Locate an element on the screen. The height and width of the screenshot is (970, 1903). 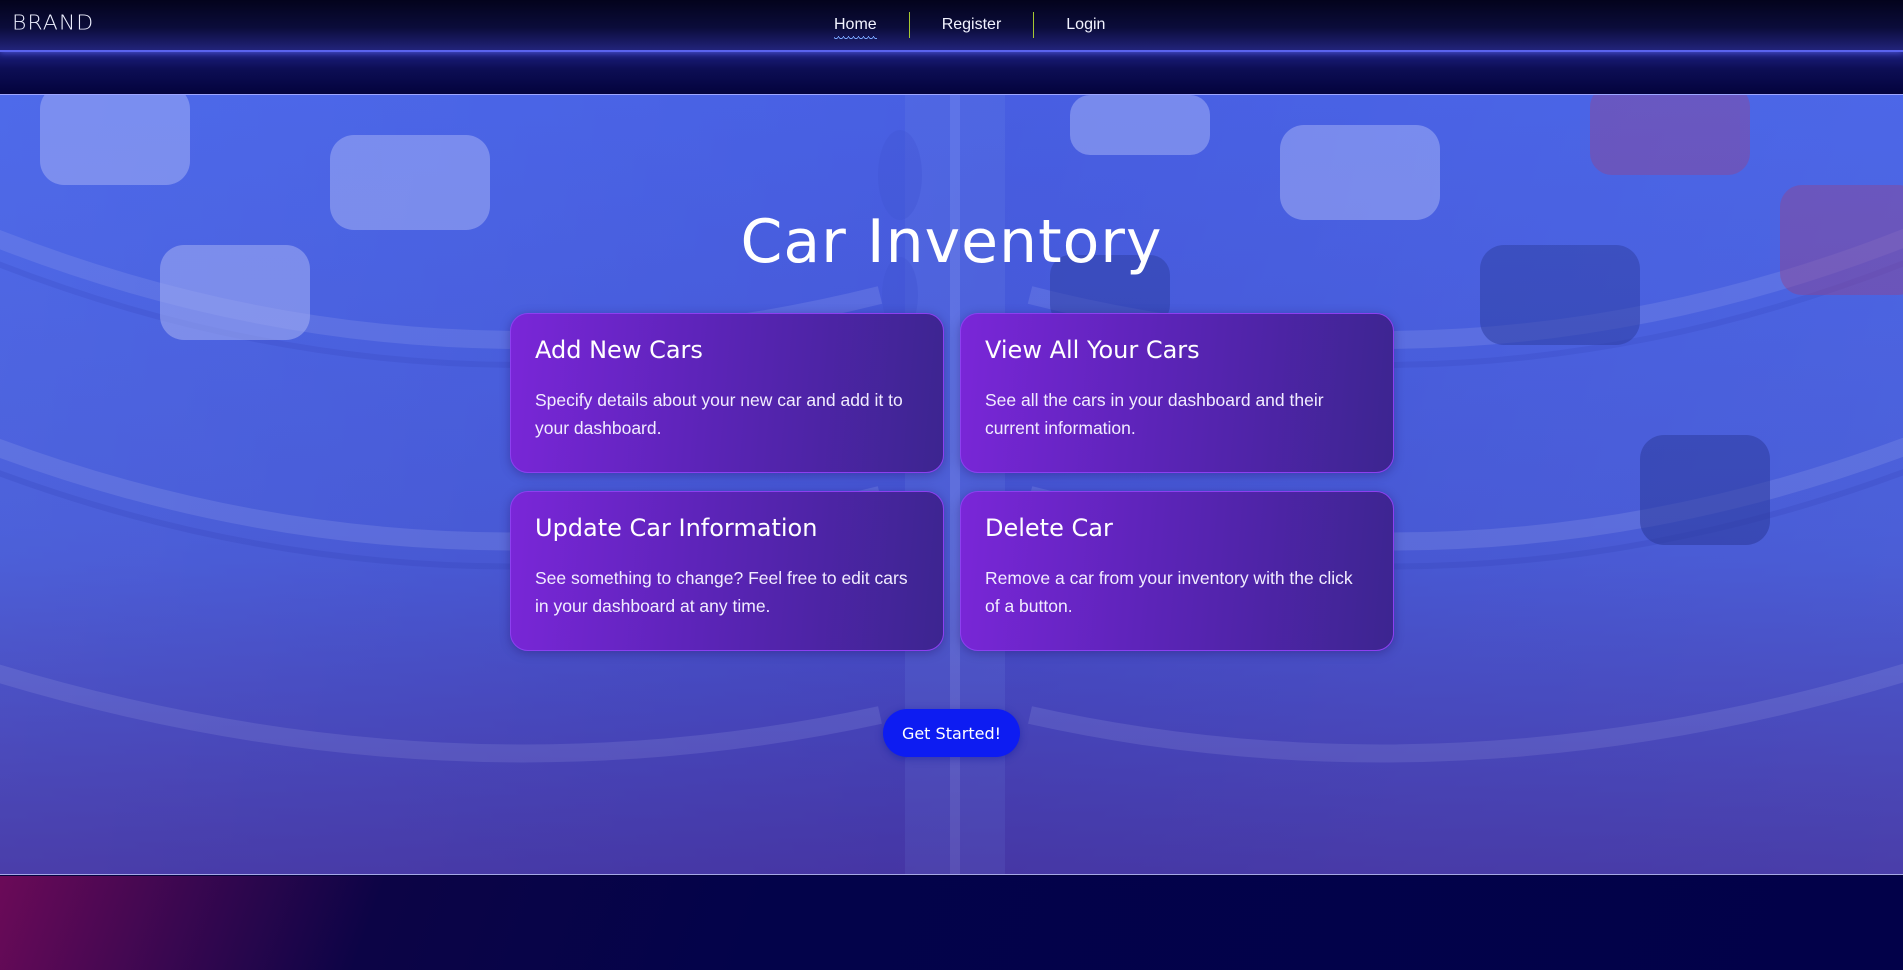
nav-links: Home Register Login is located at coordinates (969, 26).